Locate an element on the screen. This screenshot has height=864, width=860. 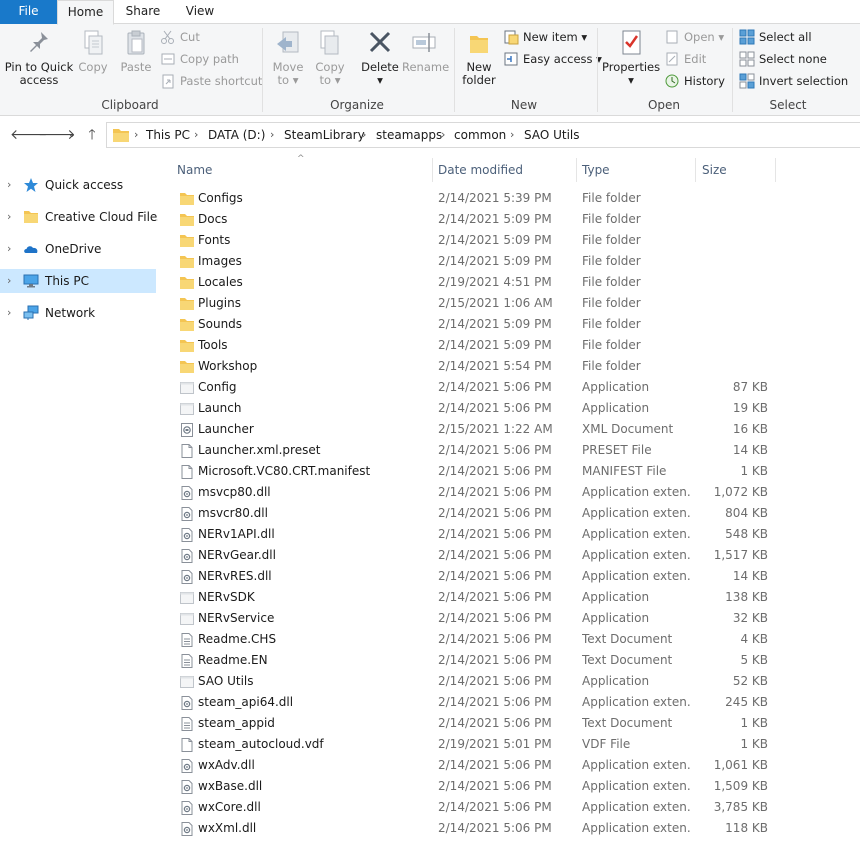
file-type: File folder is located at coordinates (611, 303).